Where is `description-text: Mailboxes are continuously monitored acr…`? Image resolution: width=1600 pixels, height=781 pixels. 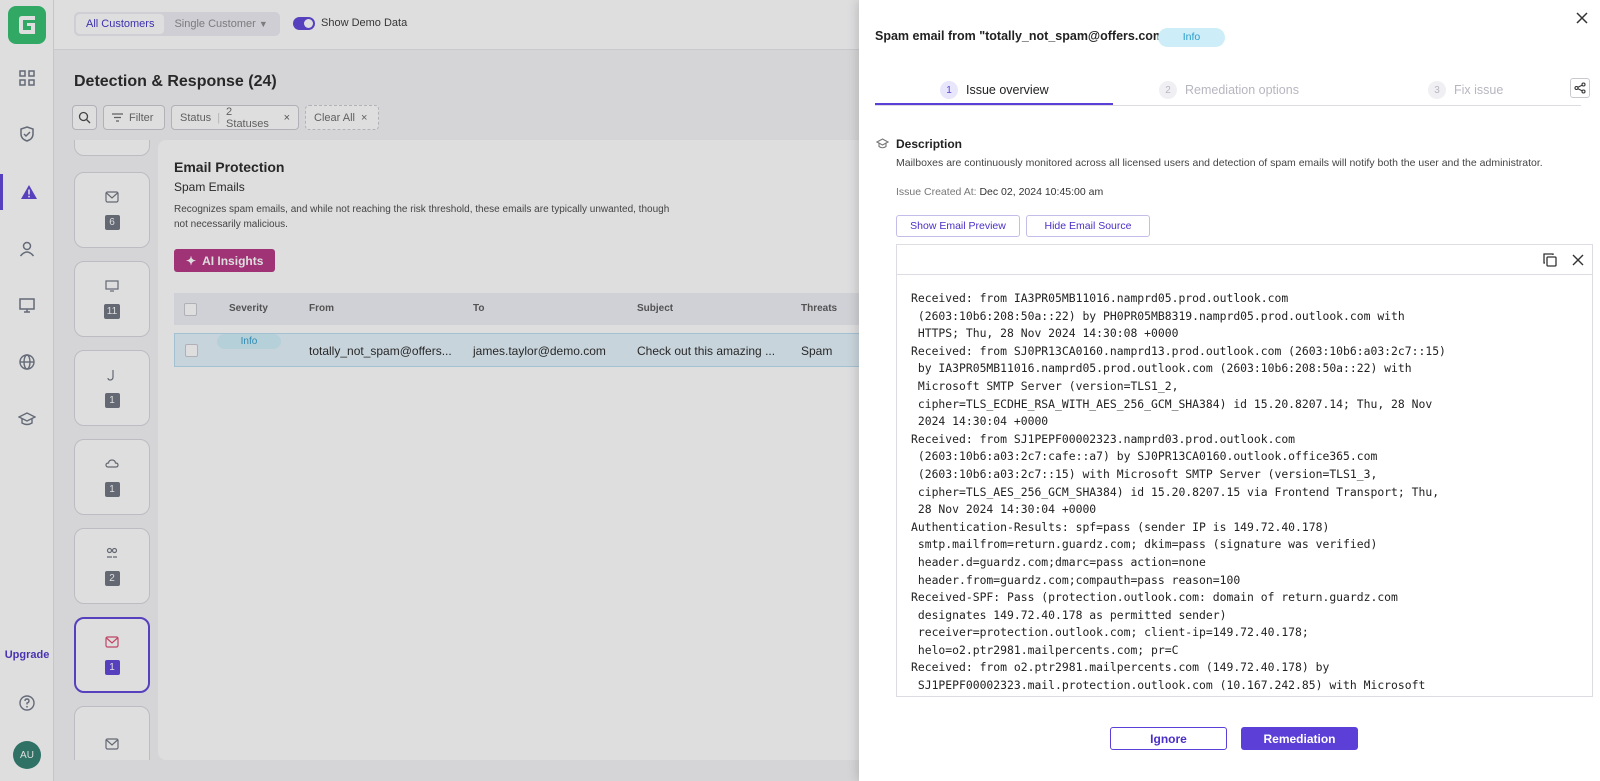 description-text: Mailboxes are continuously monitored acr… is located at coordinates (1219, 163).